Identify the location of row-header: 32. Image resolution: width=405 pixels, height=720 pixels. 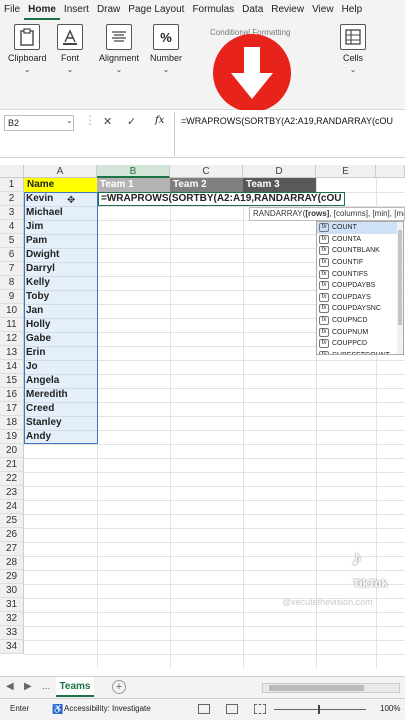
(12, 619).